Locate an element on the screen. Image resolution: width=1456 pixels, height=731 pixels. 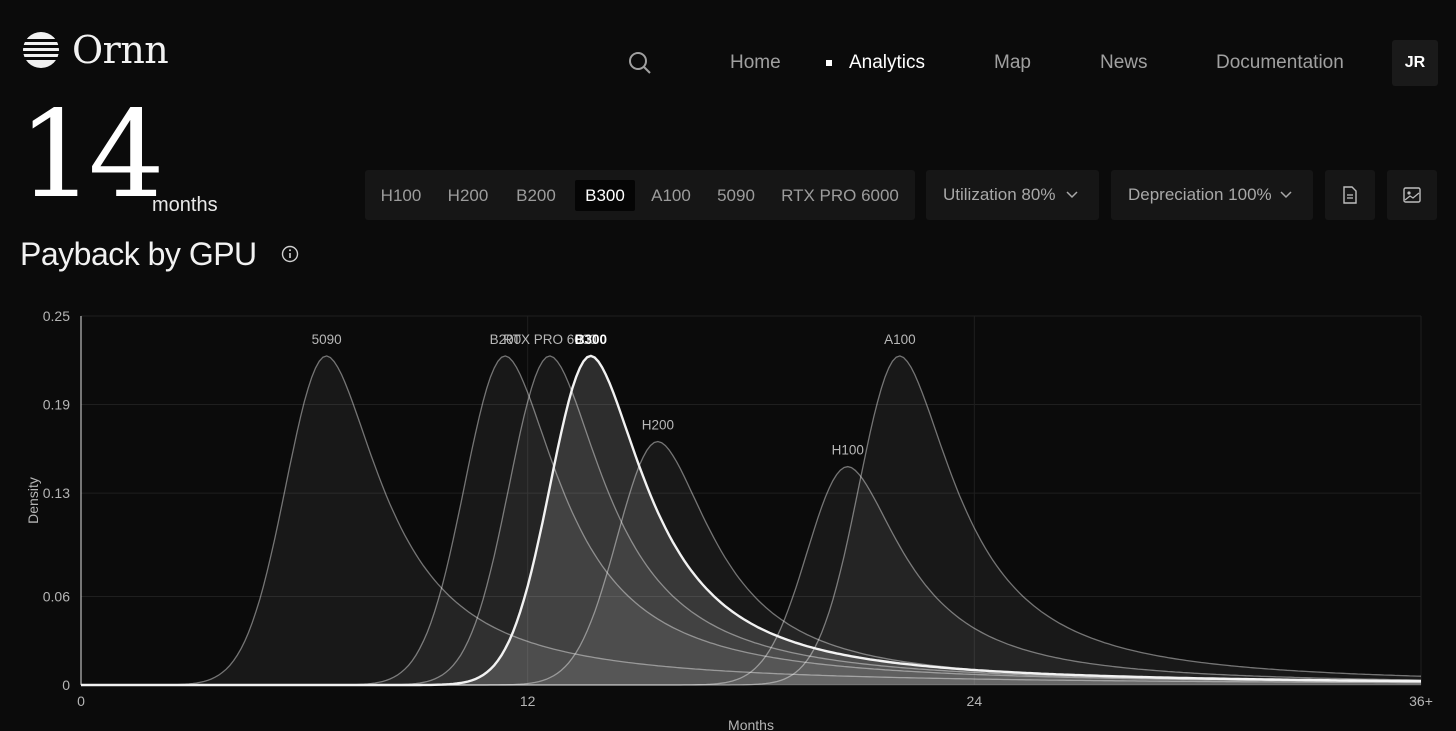
tab-h100: H100 is located at coordinates (401, 195).